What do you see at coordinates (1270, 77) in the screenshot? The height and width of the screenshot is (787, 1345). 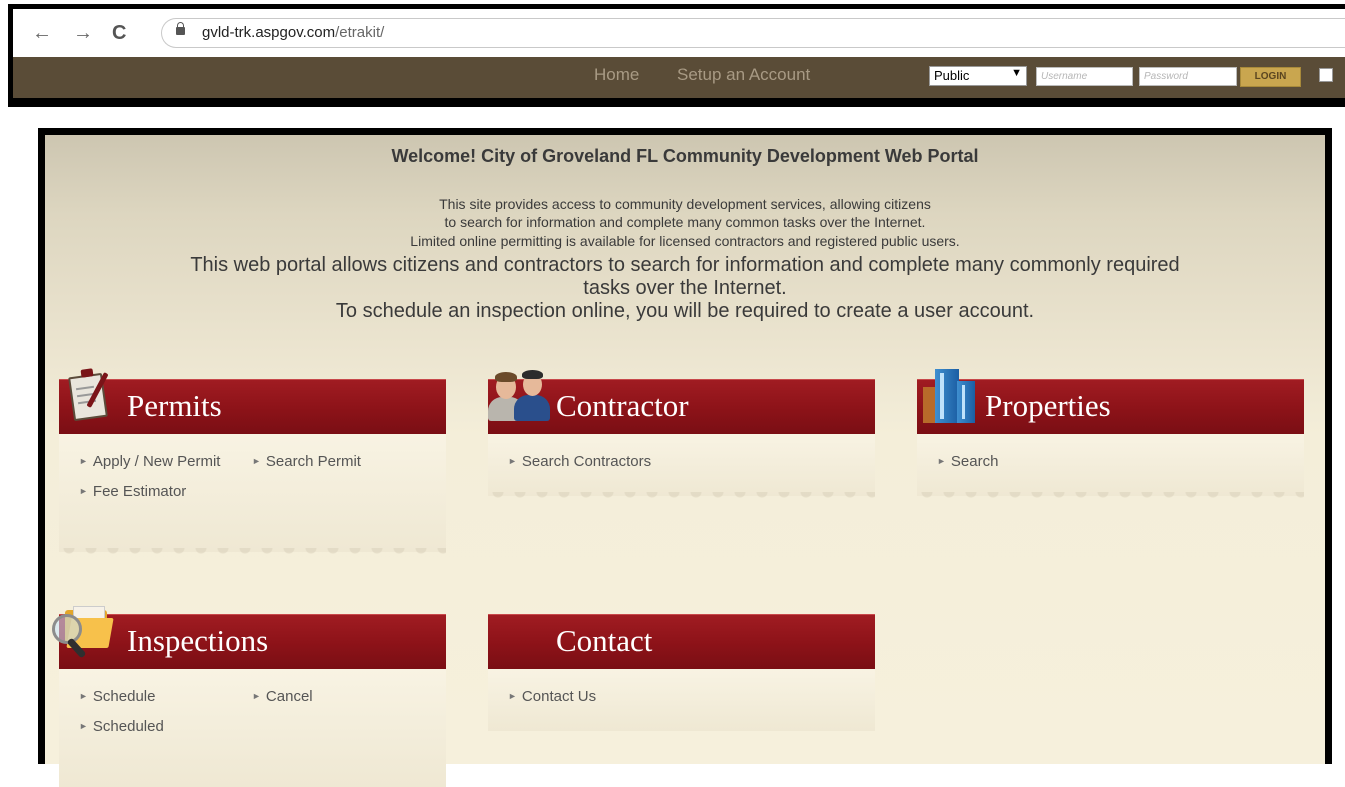 I see `login-button: LOGIN` at bounding box center [1270, 77].